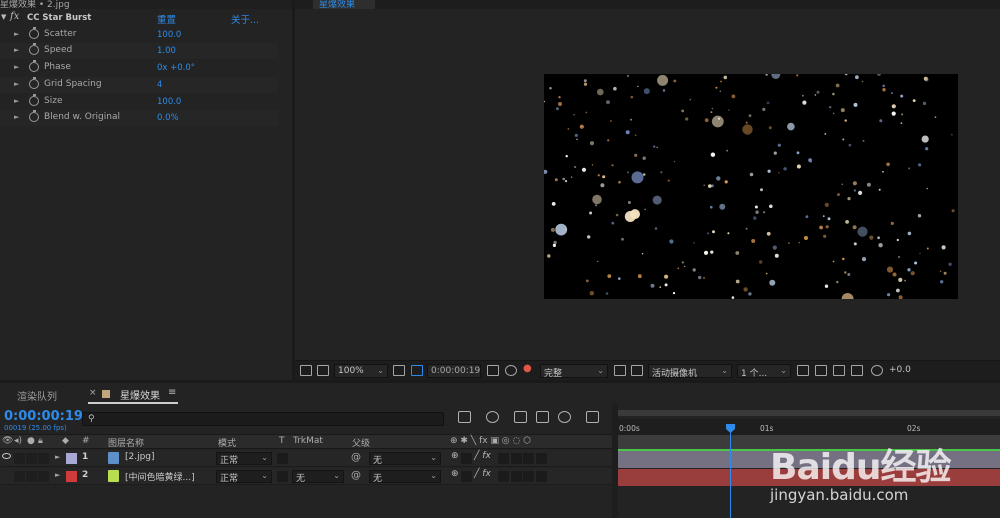 The height and width of the screenshot is (518, 1000). What do you see at coordinates (637, 370) in the screenshot?
I see `transparency-grid-icon` at bounding box center [637, 370].